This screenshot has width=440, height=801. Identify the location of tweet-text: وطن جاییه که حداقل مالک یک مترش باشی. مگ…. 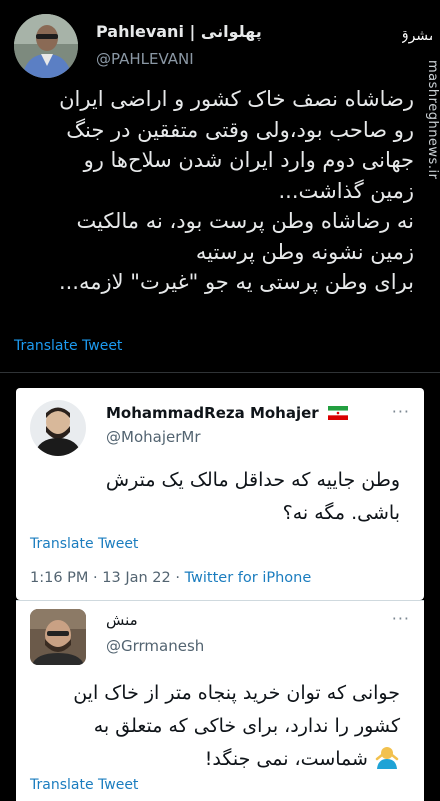
(215, 497).